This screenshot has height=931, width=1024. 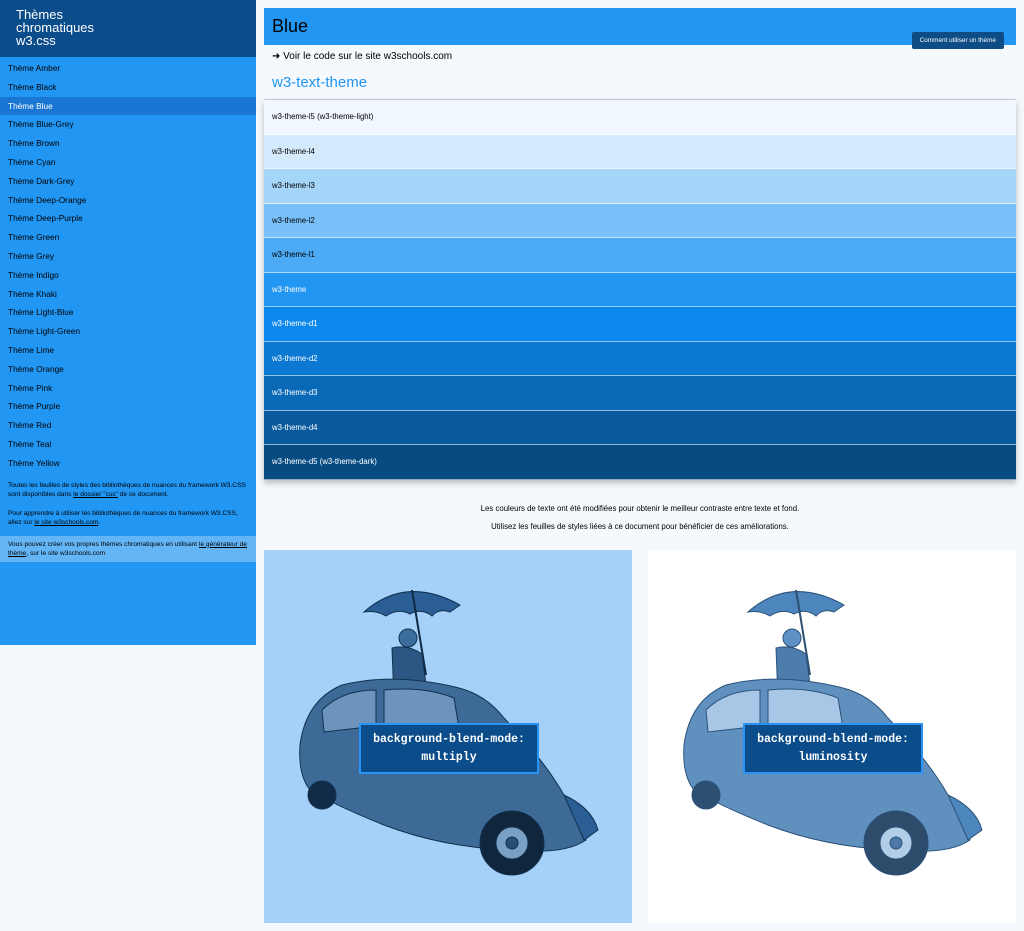 What do you see at coordinates (128, 388) in the screenshot?
I see `sidebar-item-pink: Thème Pink` at bounding box center [128, 388].